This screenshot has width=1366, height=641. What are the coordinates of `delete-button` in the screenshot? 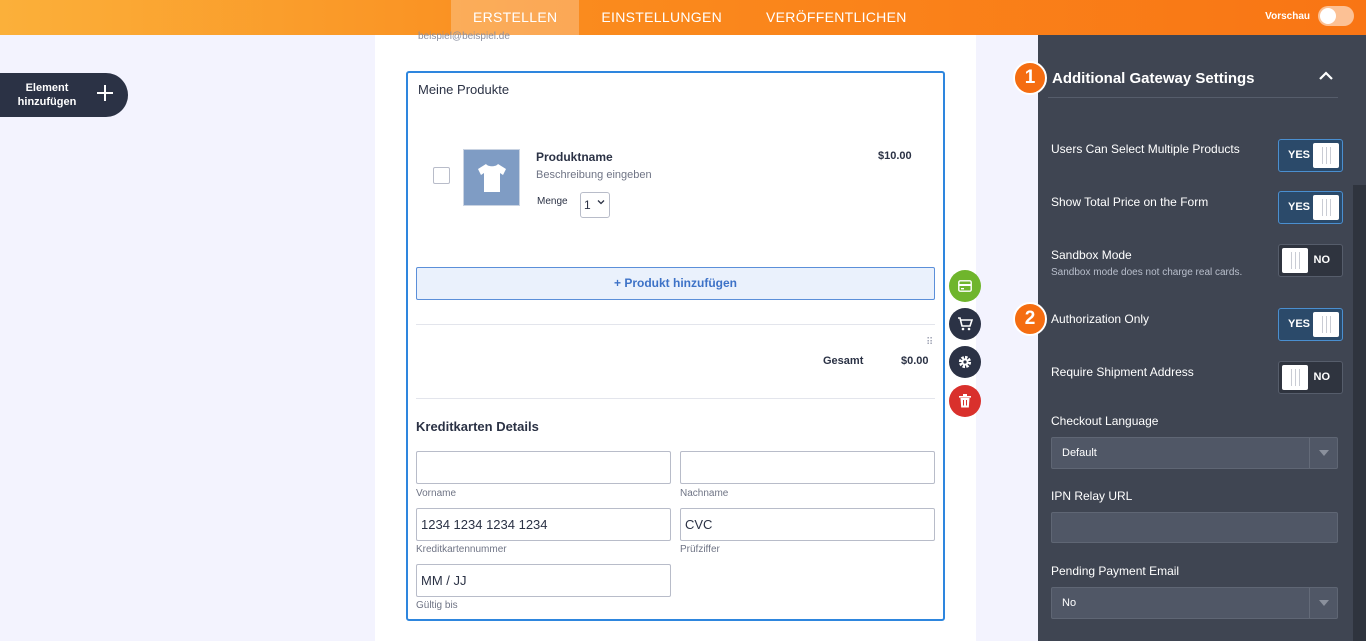 It's located at (965, 401).